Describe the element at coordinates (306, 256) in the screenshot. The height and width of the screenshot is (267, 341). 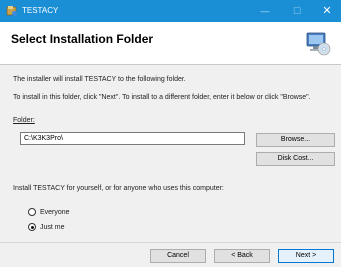
I see `next-button: Next >` at that location.